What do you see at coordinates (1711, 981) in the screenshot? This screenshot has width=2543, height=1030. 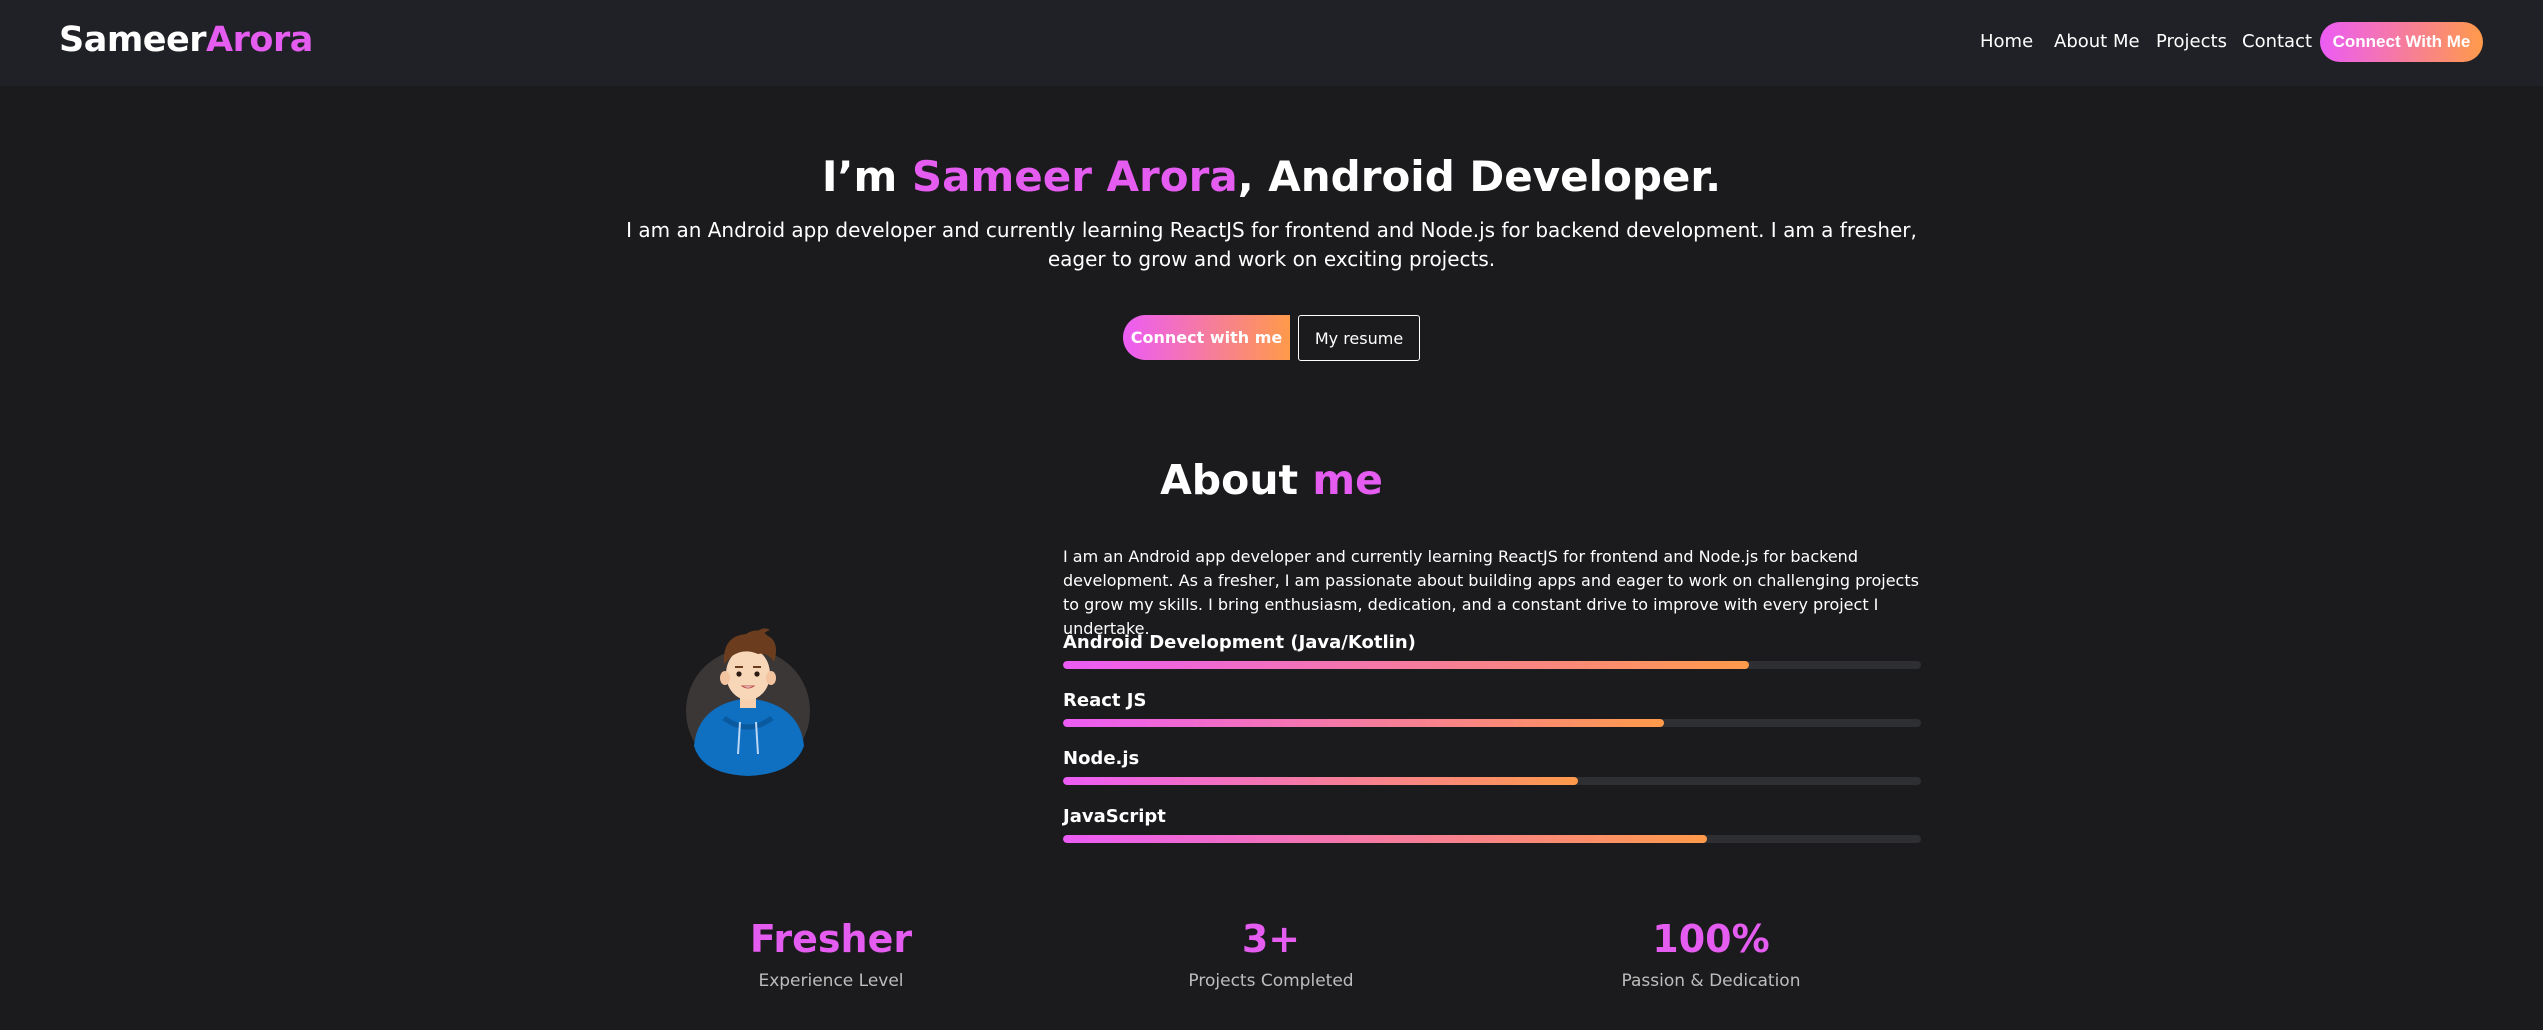 I see `stat-label: Passion & Dedication` at bounding box center [1711, 981].